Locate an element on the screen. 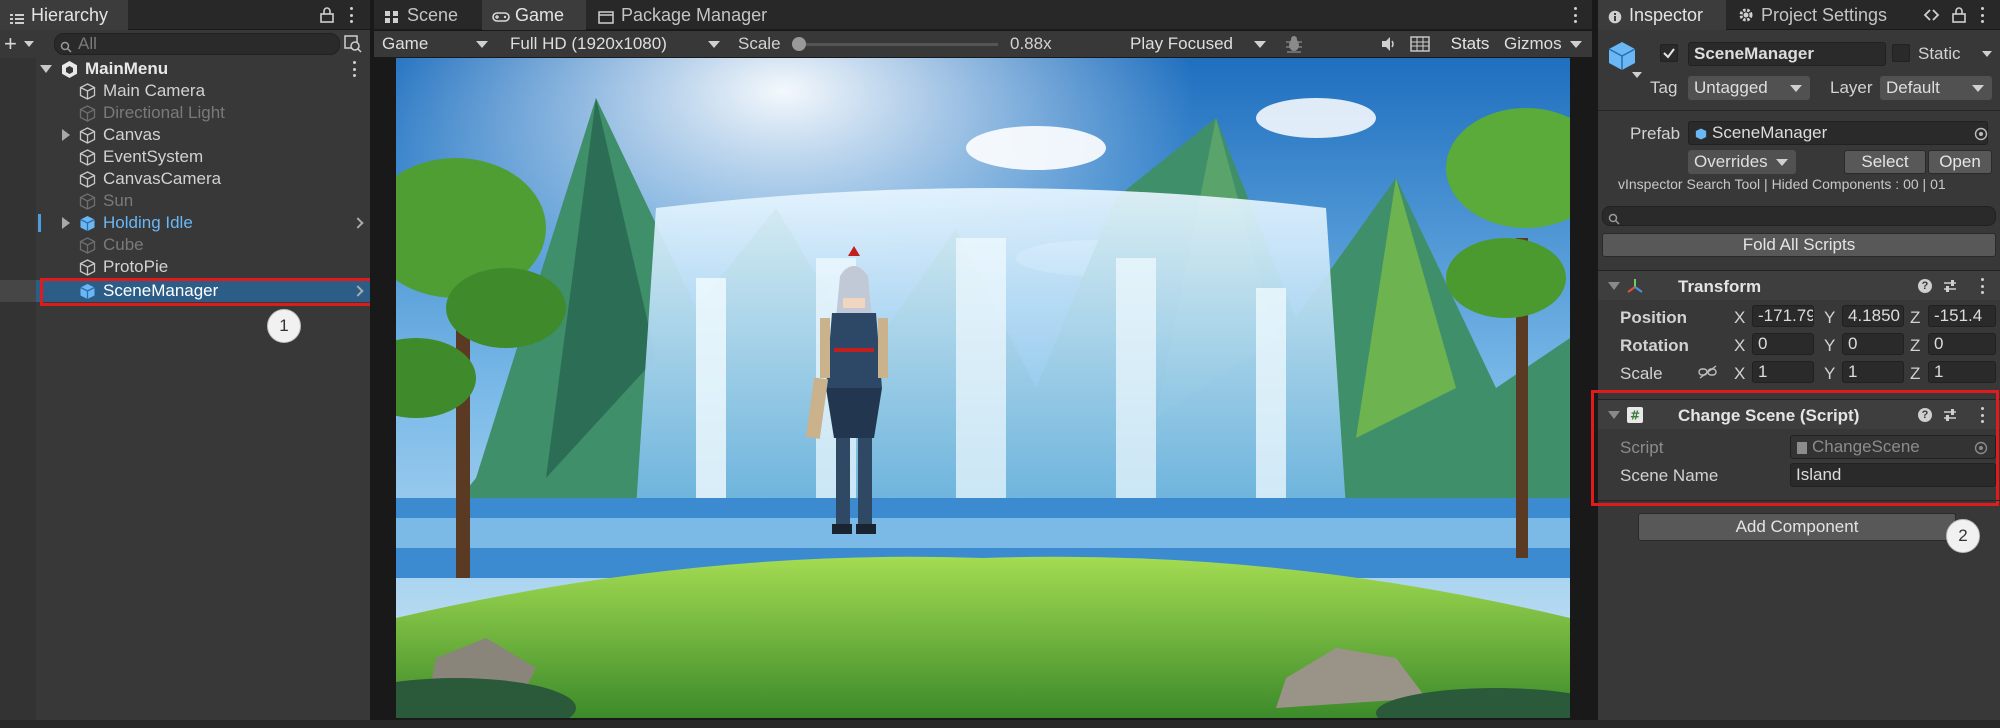  transform-title: Transform is located at coordinates (1720, 286).